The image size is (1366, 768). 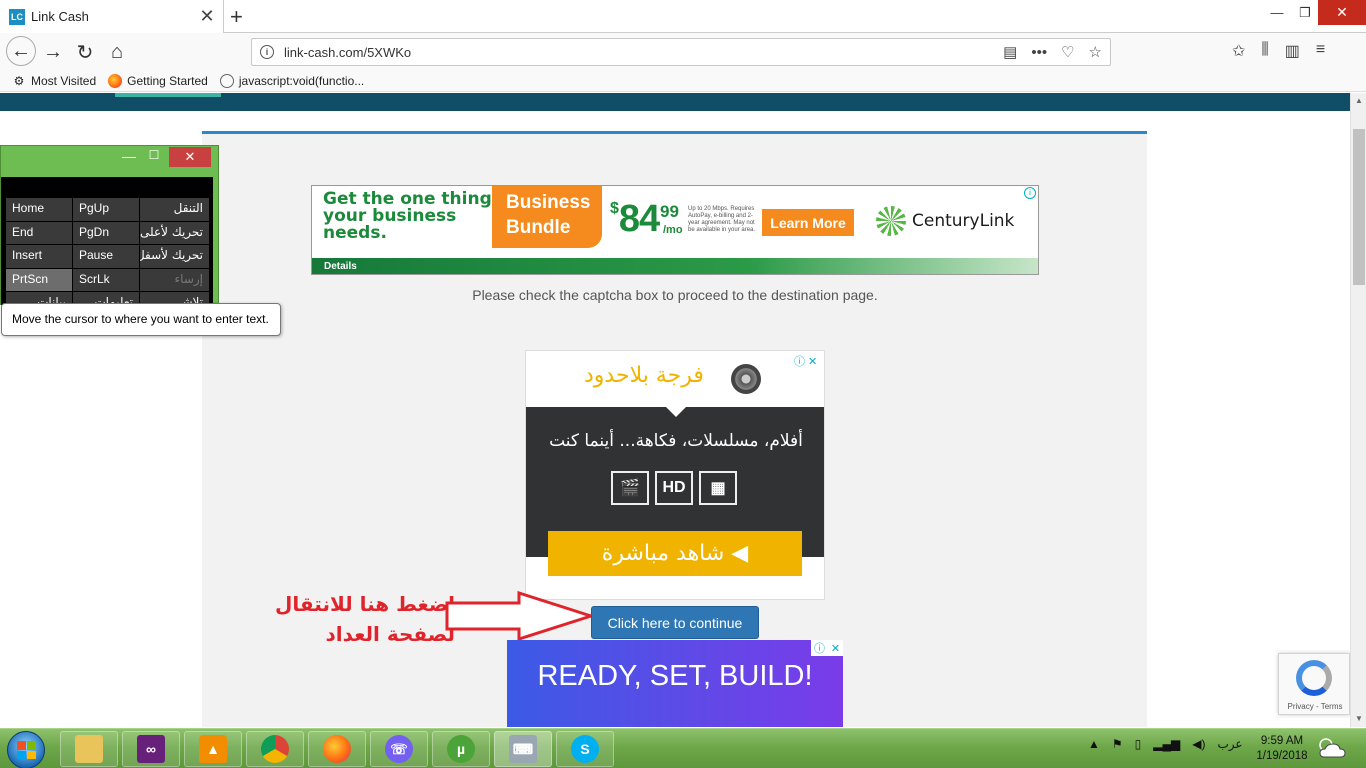 What do you see at coordinates (669, 211) in the screenshot?
I see `price-cents: 99` at bounding box center [669, 211].